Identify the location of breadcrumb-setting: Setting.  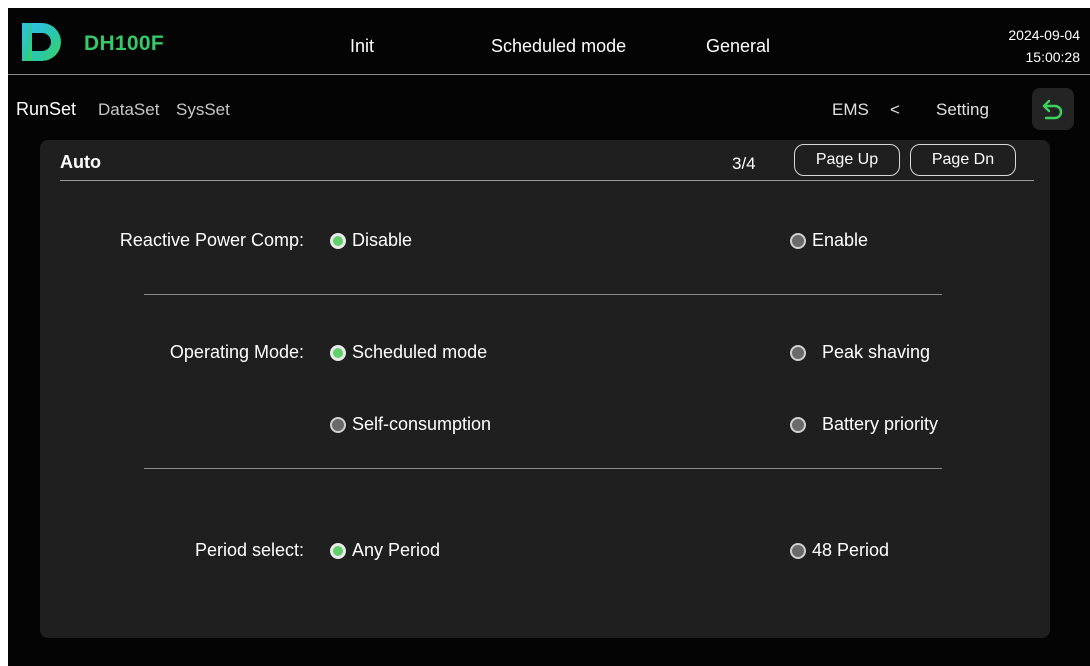
(962, 109).